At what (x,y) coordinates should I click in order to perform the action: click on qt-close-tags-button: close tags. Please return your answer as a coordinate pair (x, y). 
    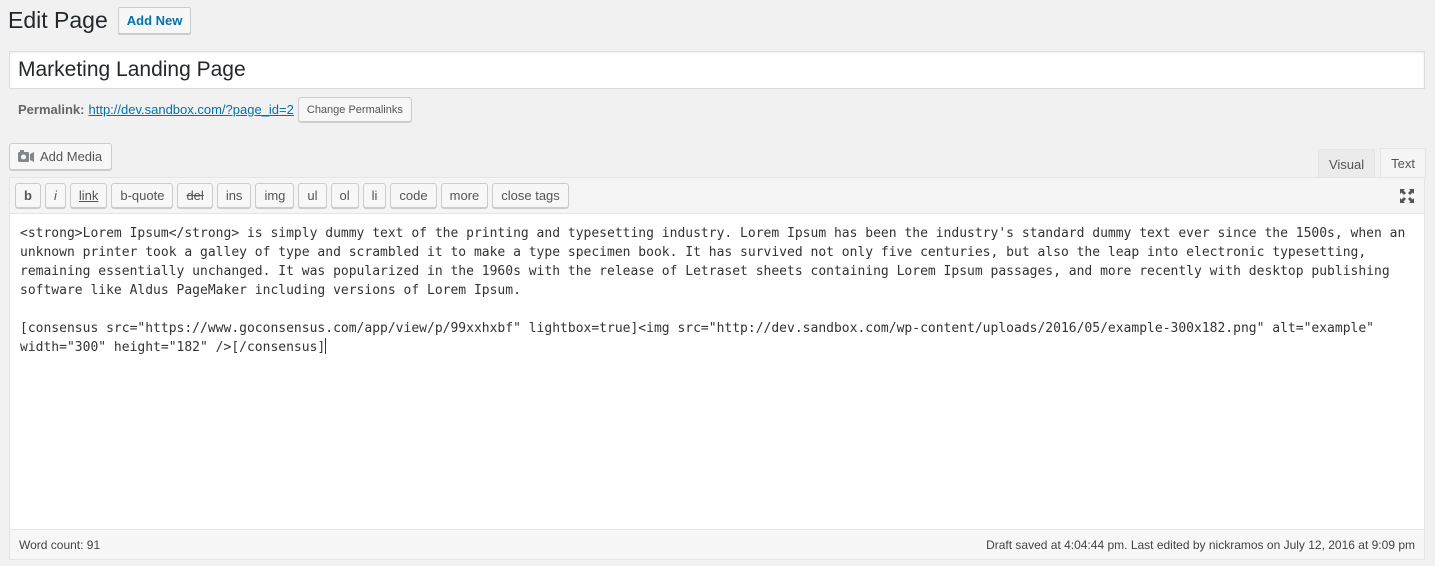
    Looking at the image, I should click on (530, 195).